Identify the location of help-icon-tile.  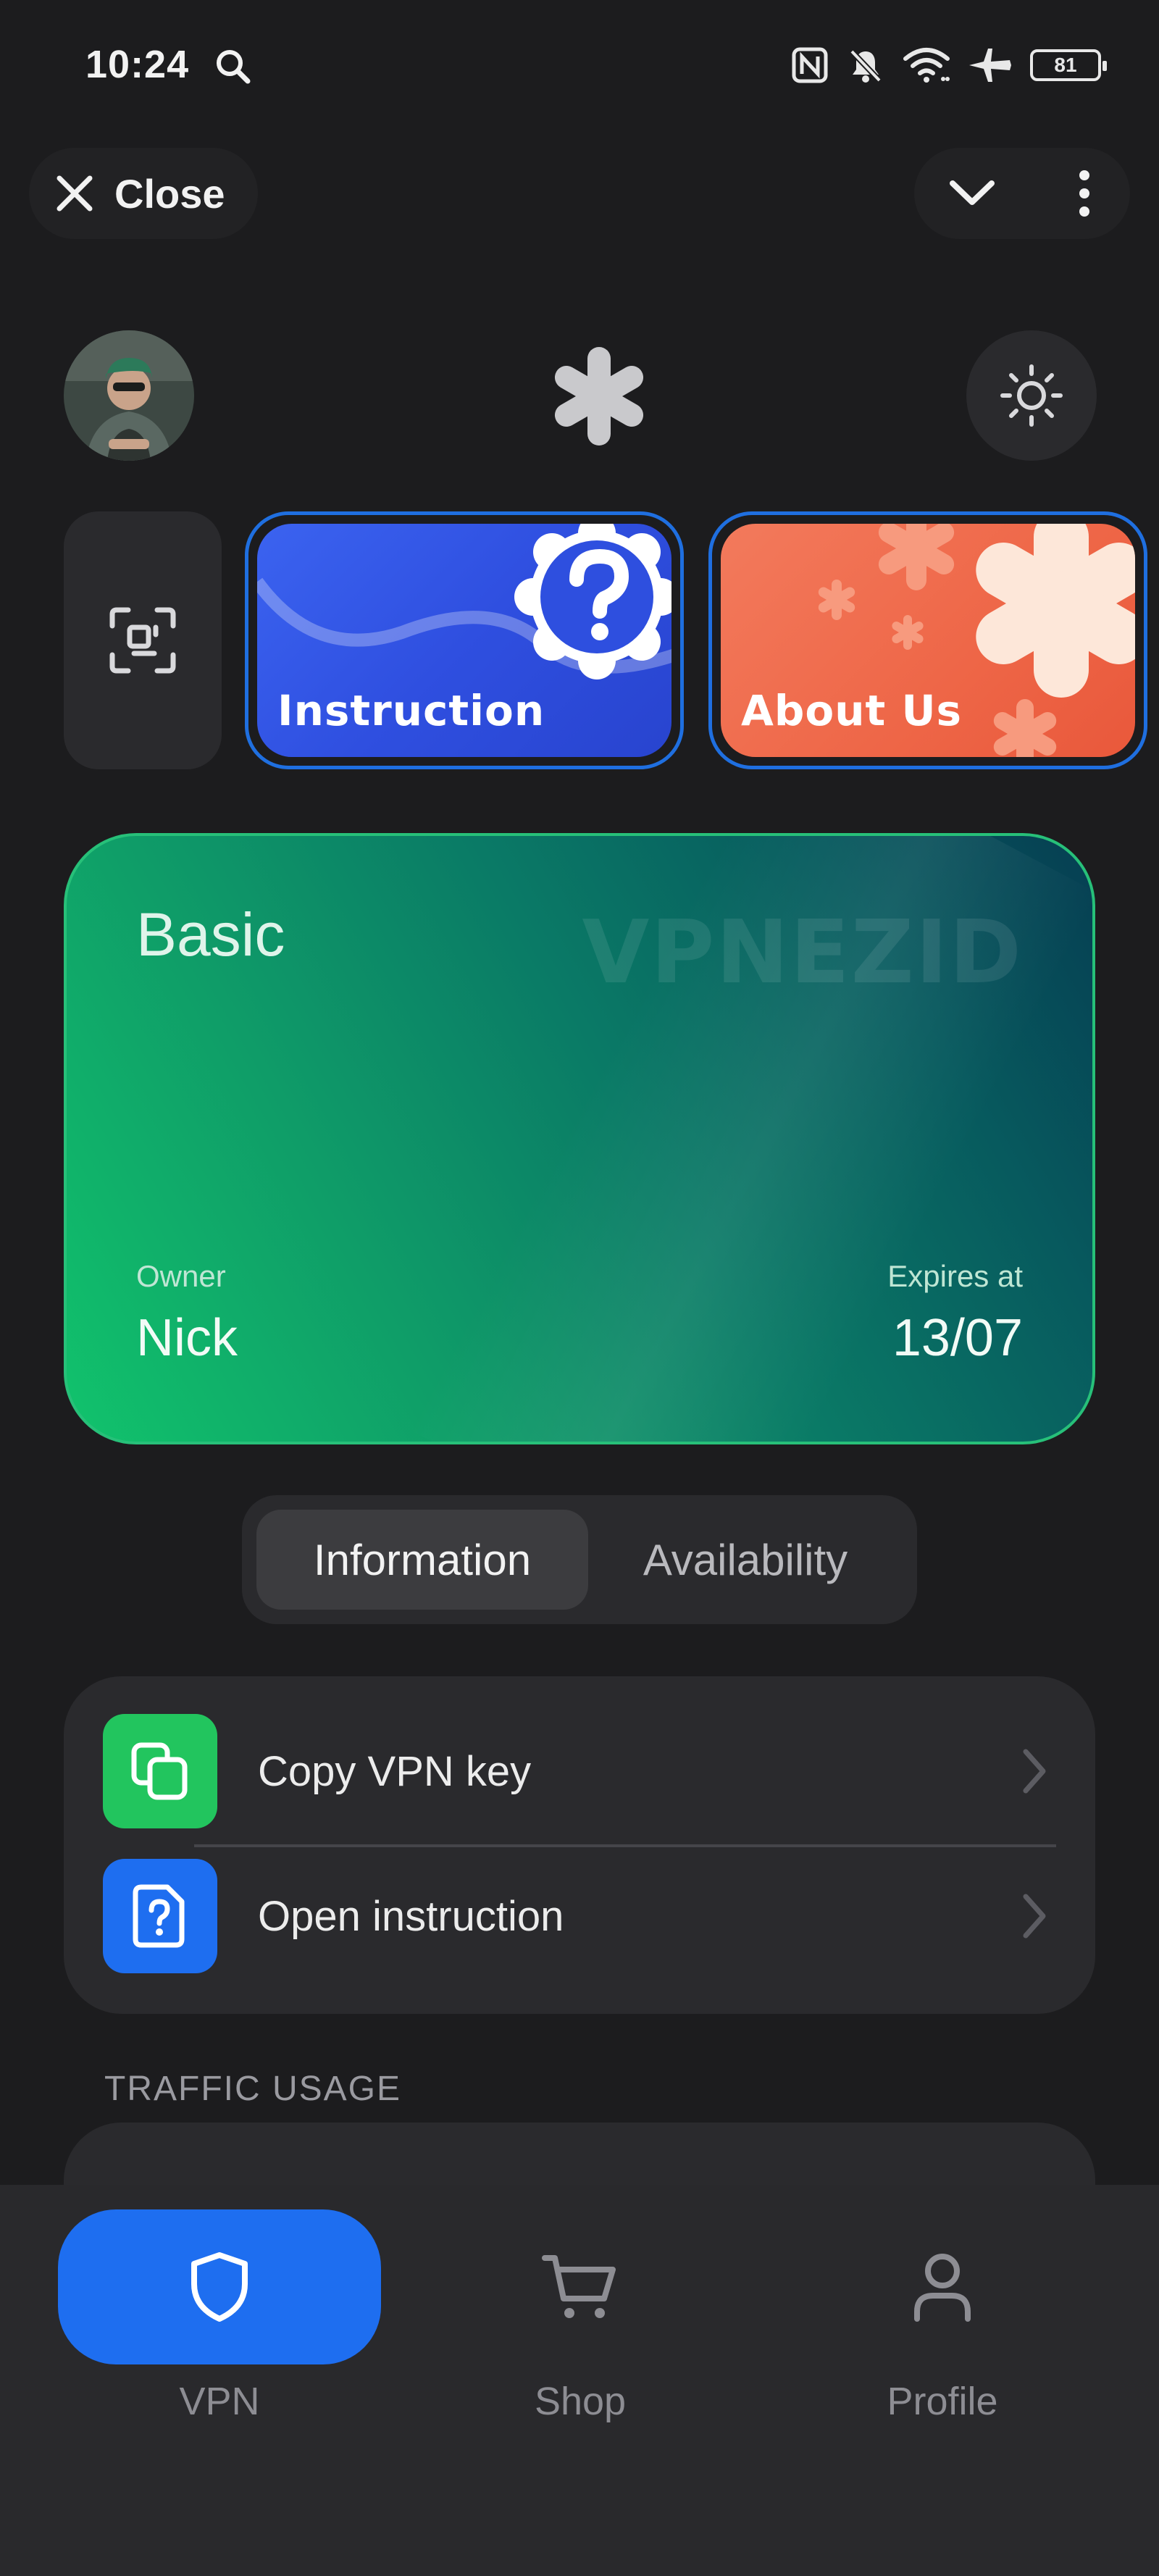
(160, 1916).